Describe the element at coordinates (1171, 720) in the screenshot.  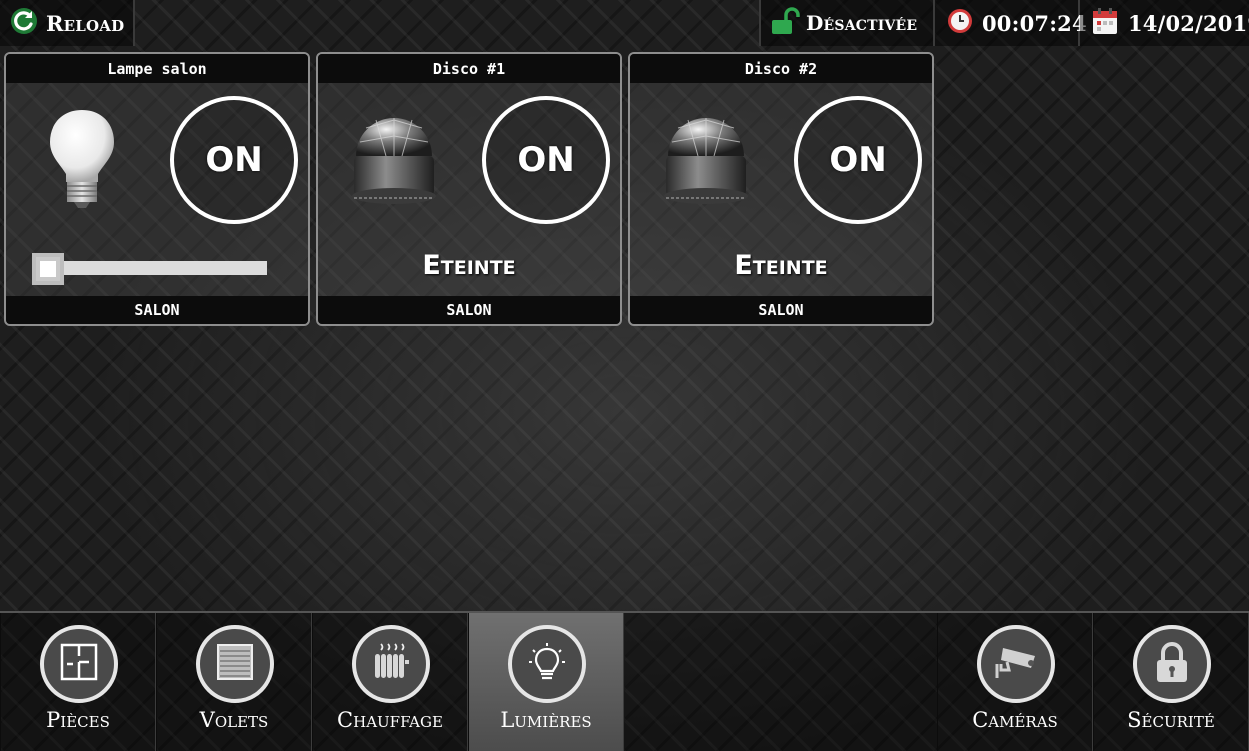
I see `nav-label: Sécurité` at that location.